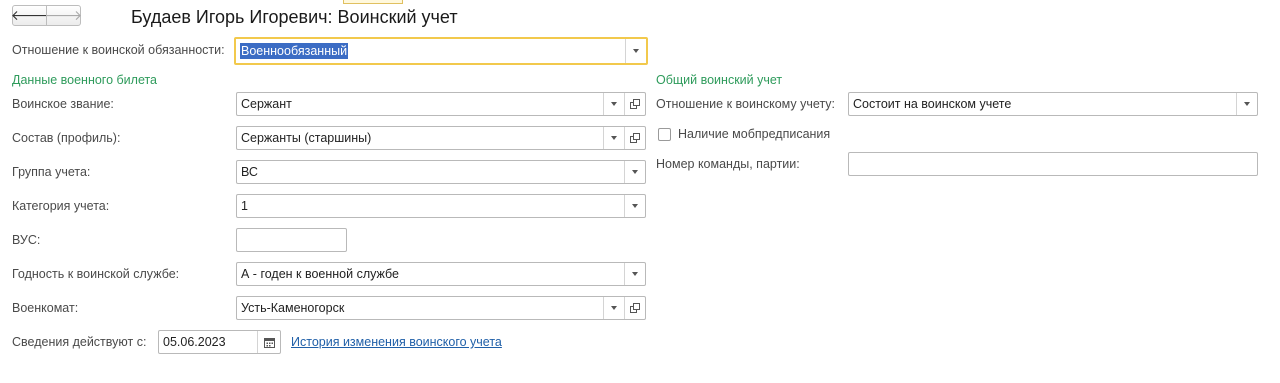 The width and height of the screenshot is (1280, 383). Describe the element at coordinates (441, 51) in the screenshot. I see `relation-select: Военнообязанный` at that location.